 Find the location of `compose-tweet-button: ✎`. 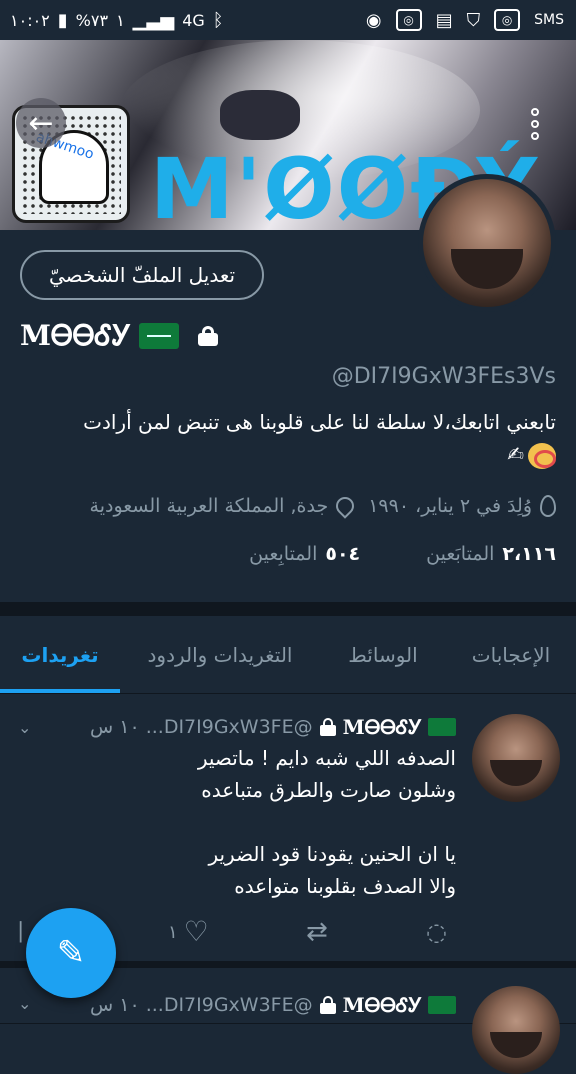

compose-tweet-button: ✎ is located at coordinates (71, 953).